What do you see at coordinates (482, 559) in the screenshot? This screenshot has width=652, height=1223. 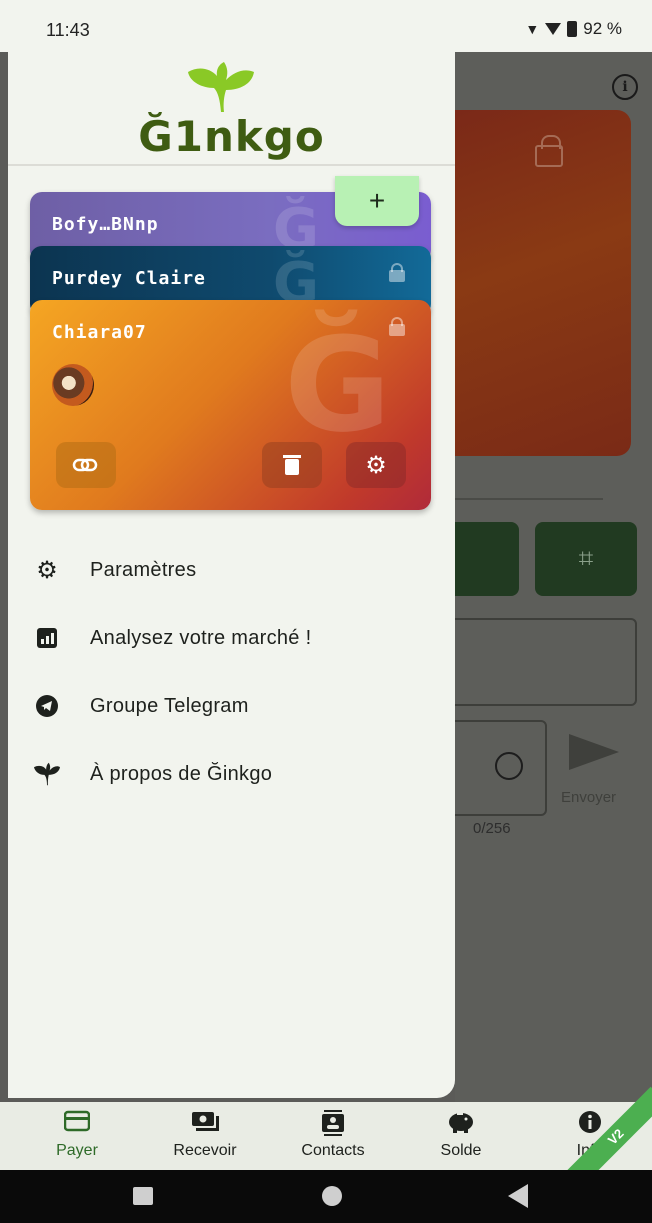 I see `background-button` at bounding box center [482, 559].